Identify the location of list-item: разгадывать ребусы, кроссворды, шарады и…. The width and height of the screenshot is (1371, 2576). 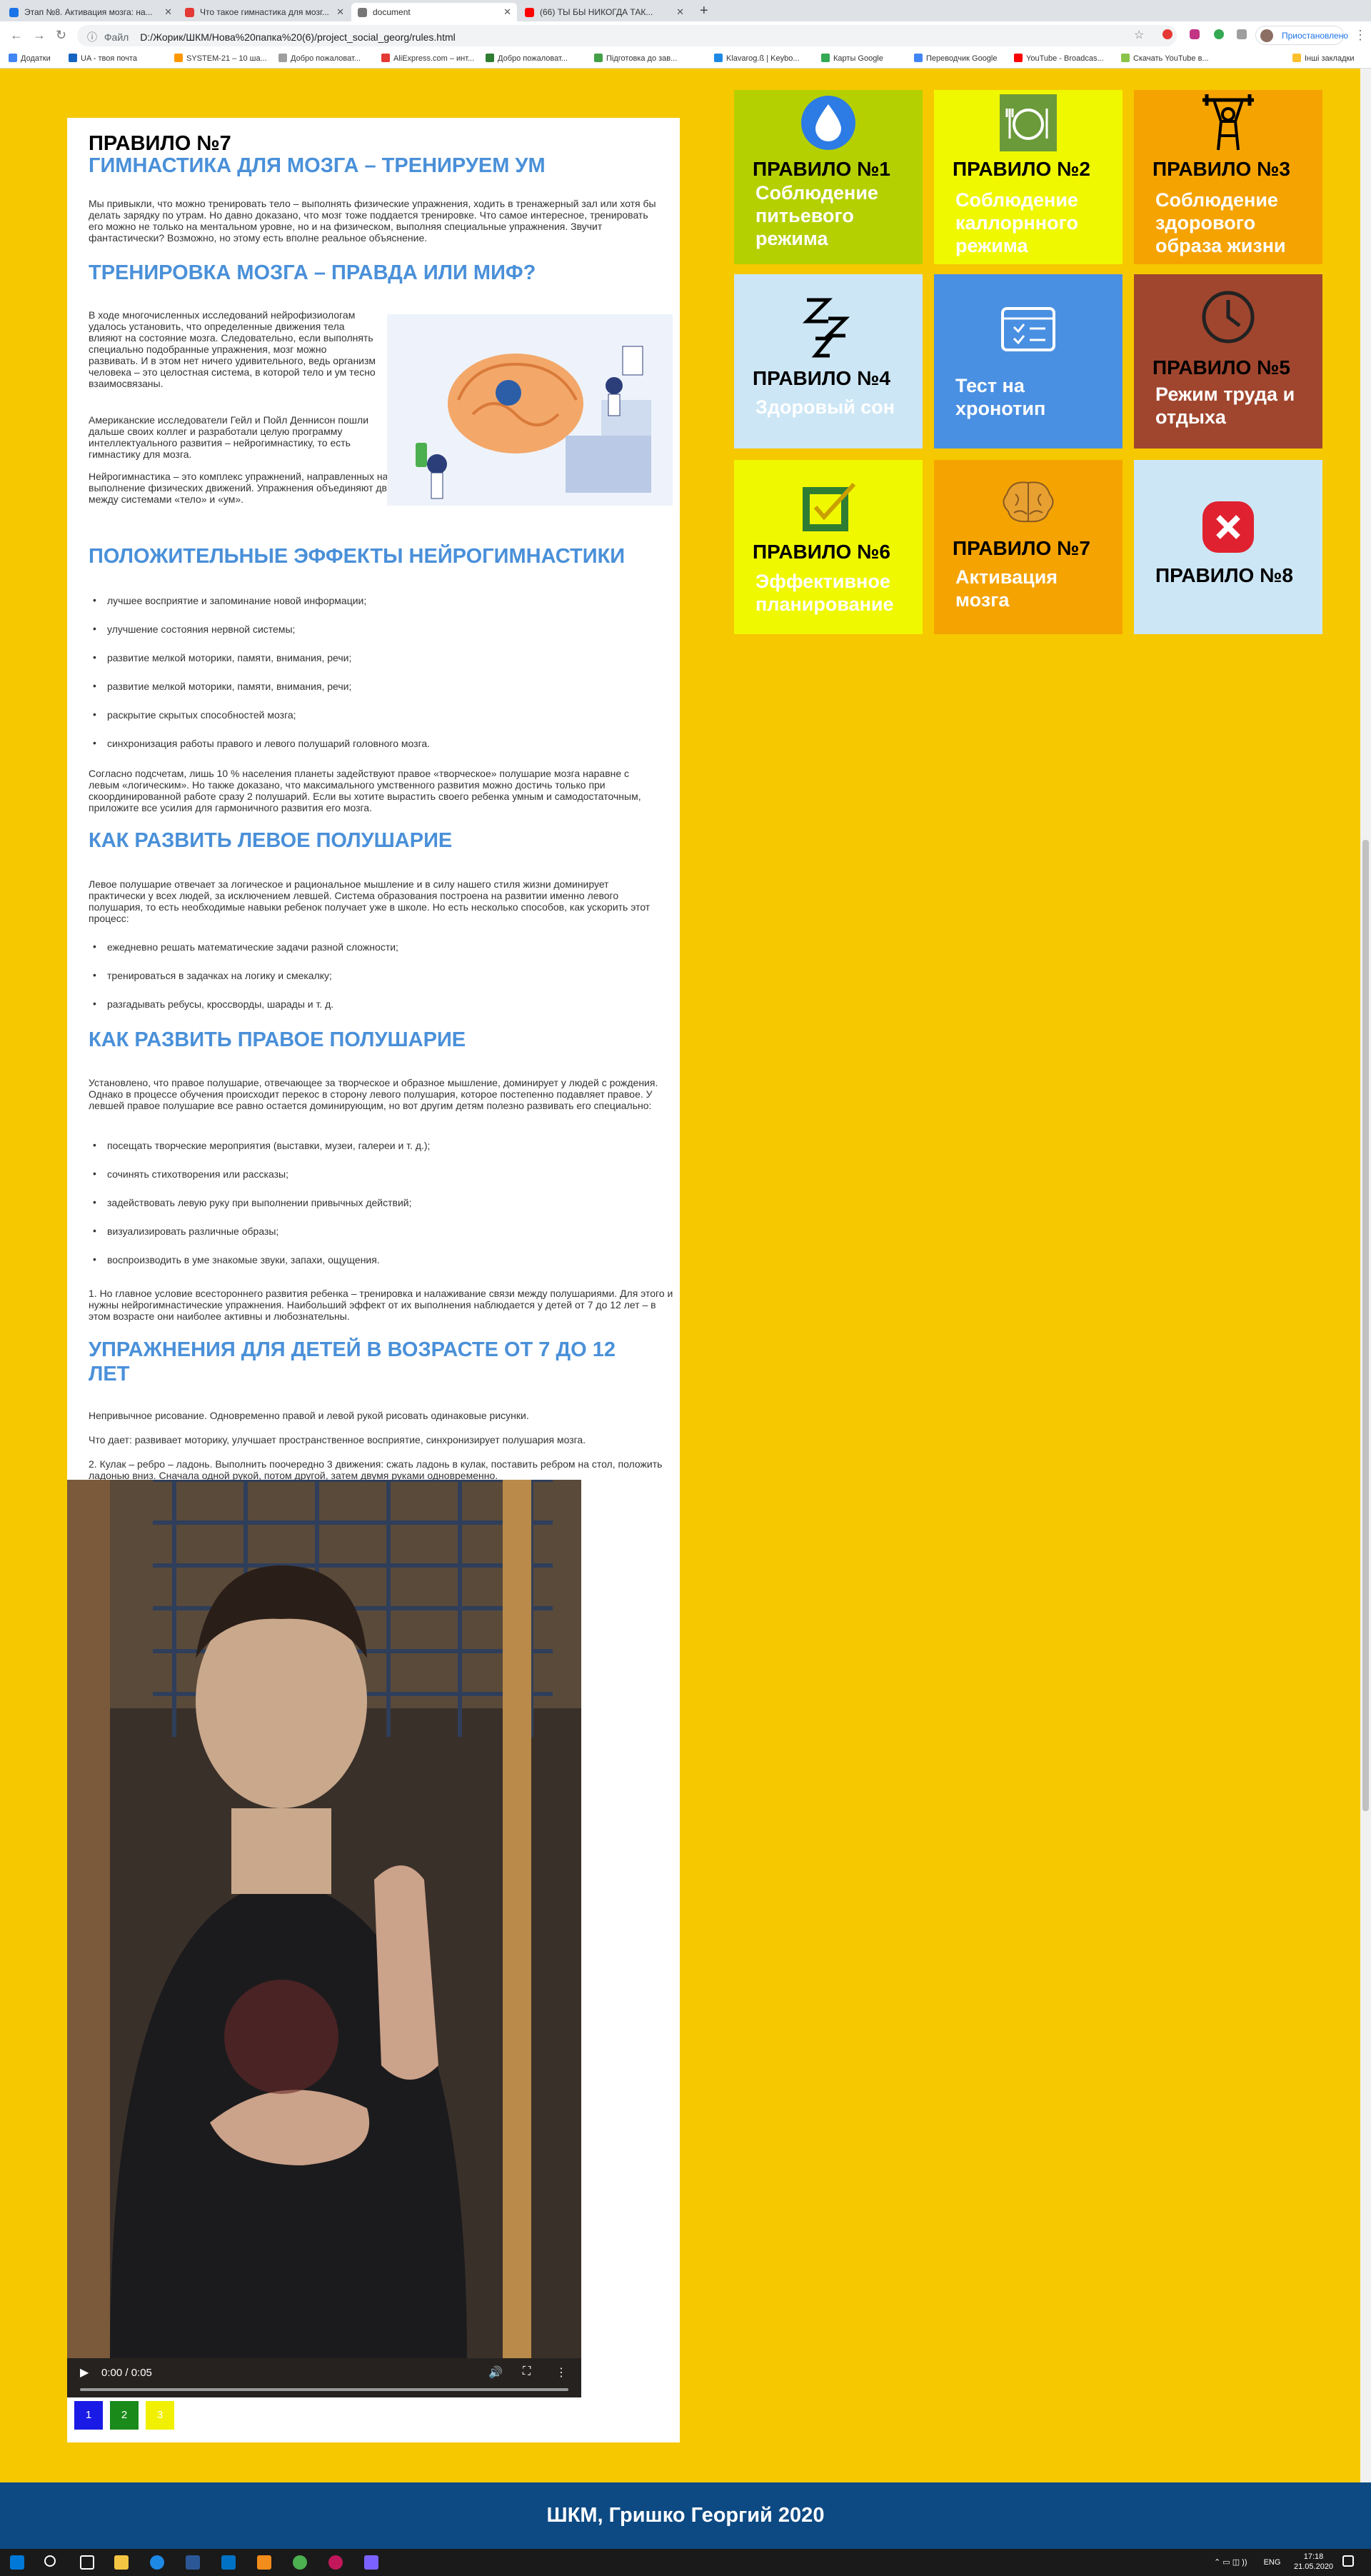
(213, 1004).